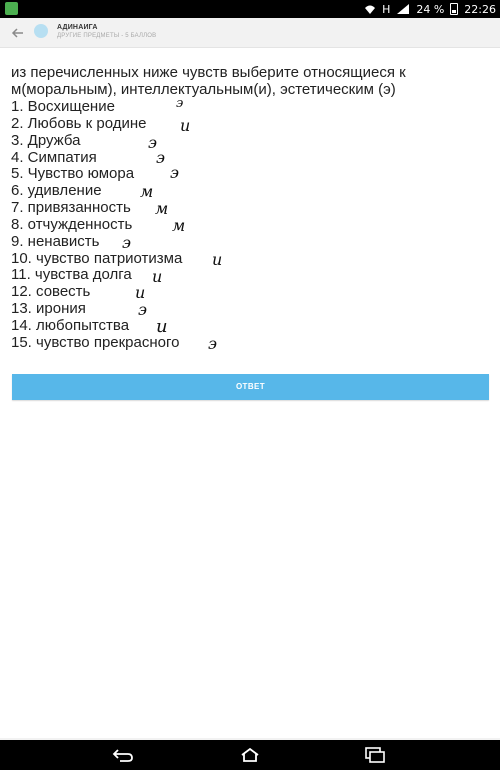 Image resolution: width=500 pixels, height=770 pixels. I want to click on nav-home-icon, so click(250, 755).